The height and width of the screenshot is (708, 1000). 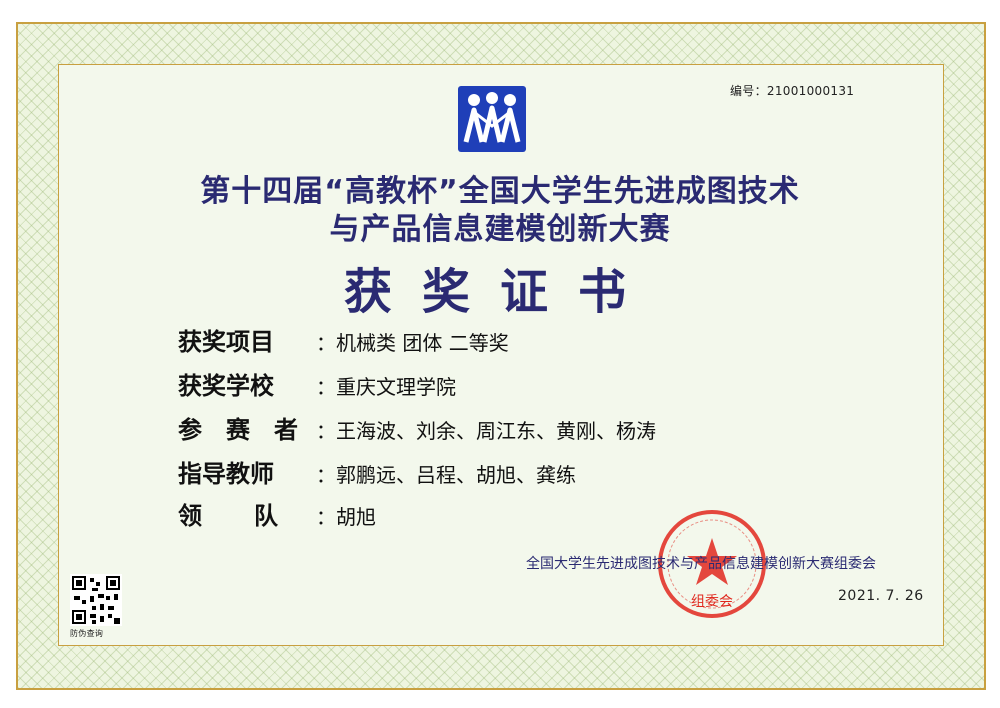 I want to click on participants-value: ：王海波、刘余、周江东、黄刚、杨涛, so click(x=486, y=431).